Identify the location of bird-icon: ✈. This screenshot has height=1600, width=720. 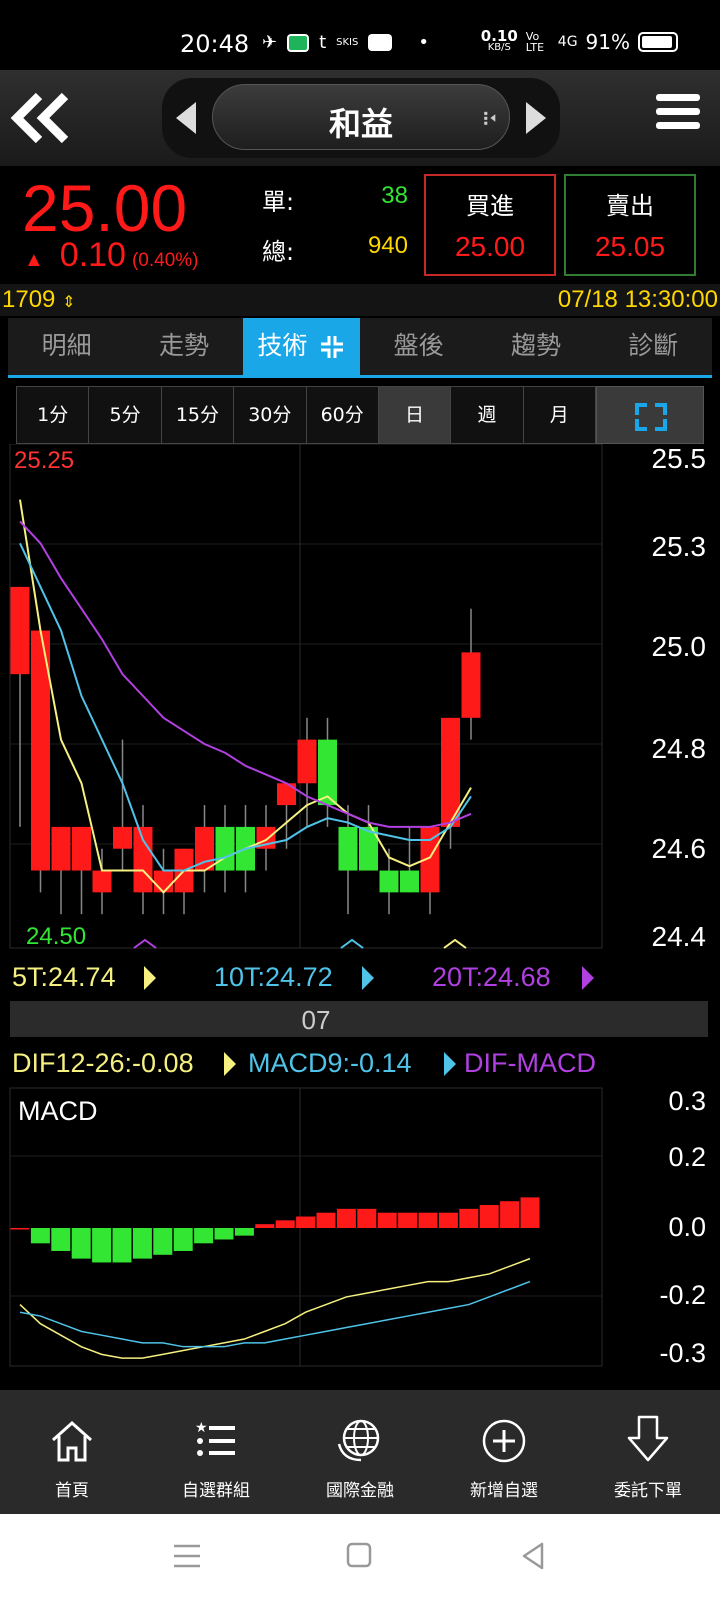
(270, 42).